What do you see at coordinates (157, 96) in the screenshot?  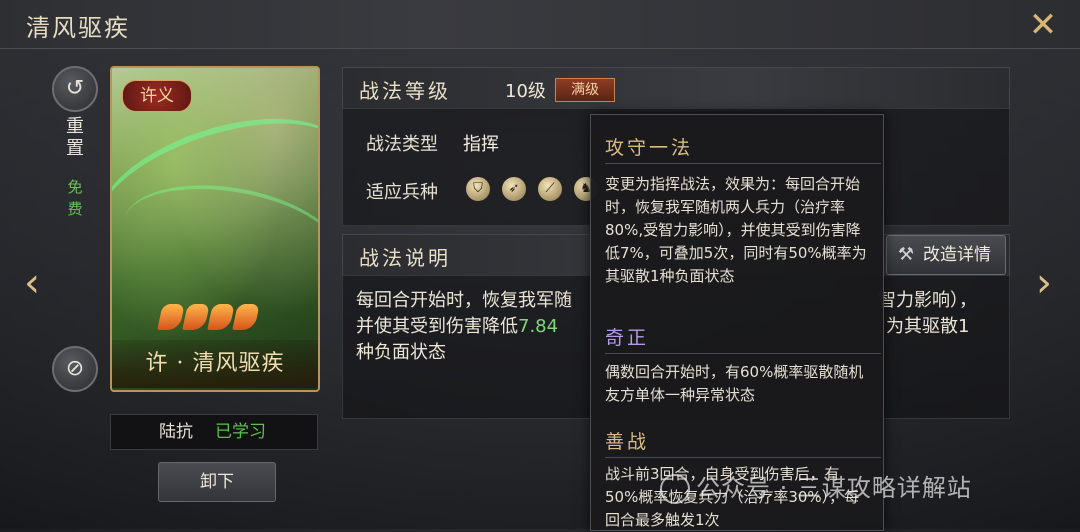 I see `card-source-badge: 许义` at bounding box center [157, 96].